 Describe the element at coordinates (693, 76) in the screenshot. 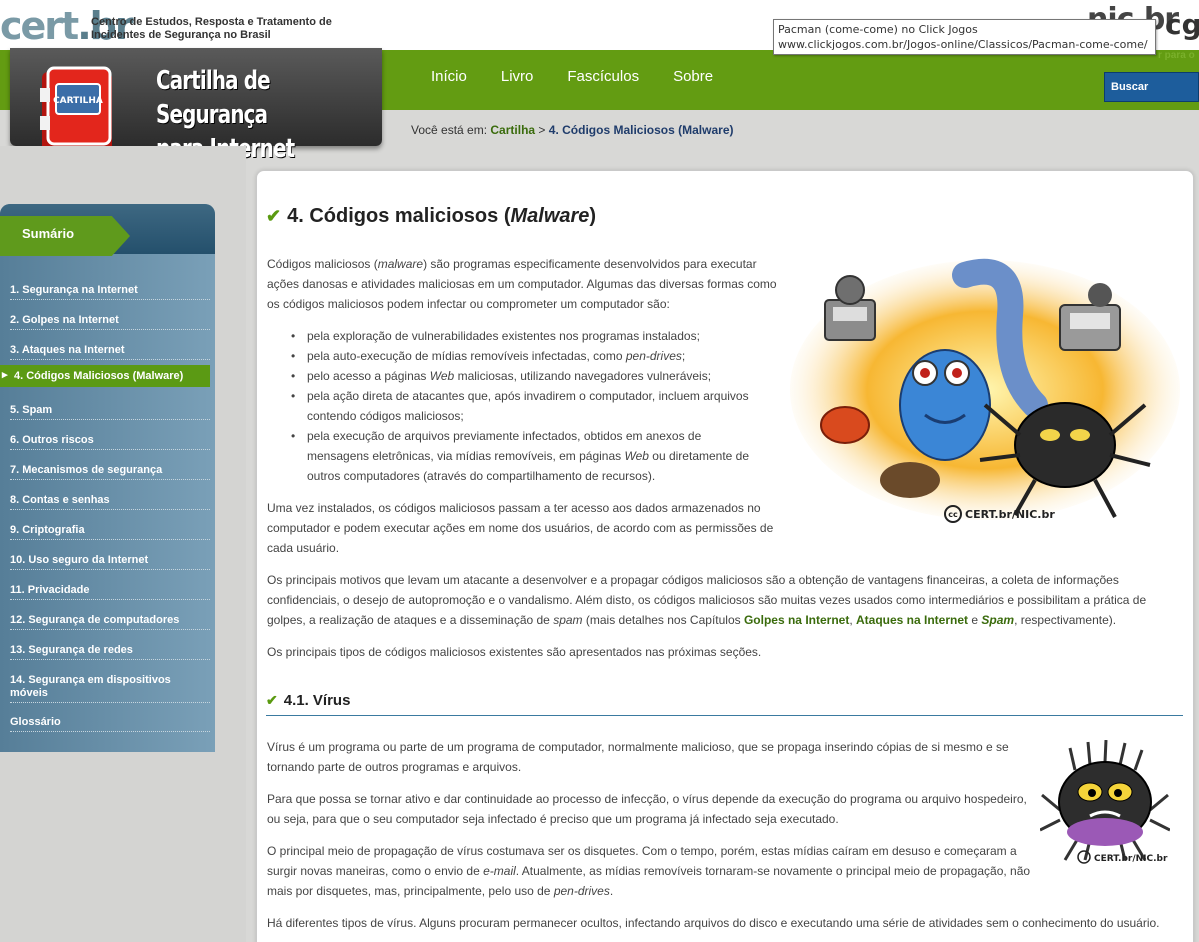

I see `nav-item-sobre: Sobre` at that location.